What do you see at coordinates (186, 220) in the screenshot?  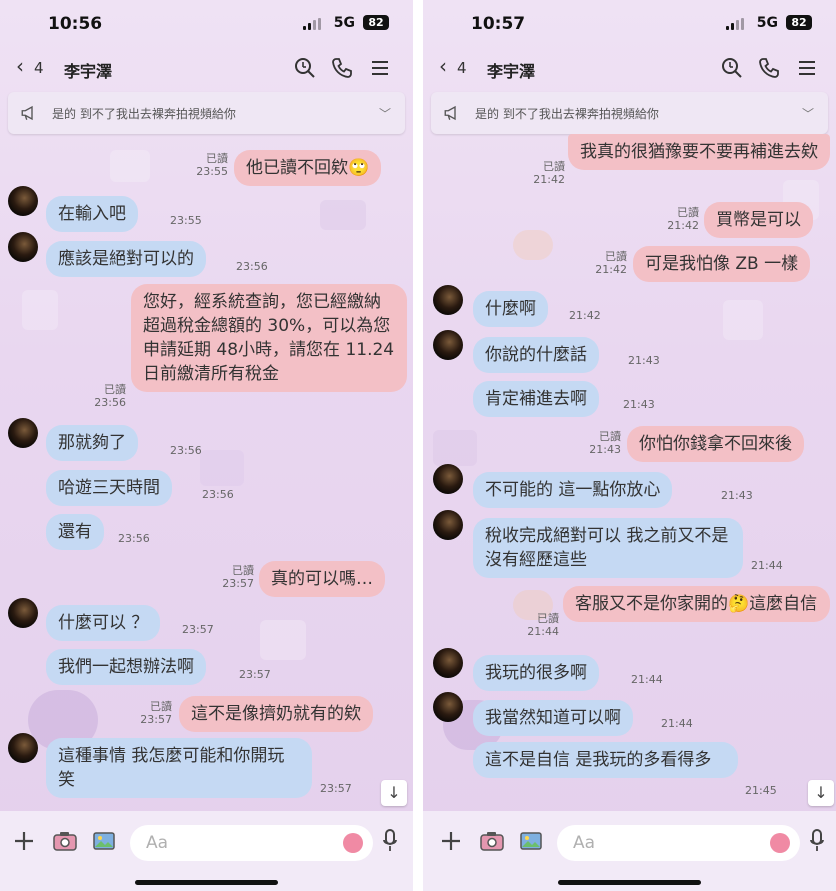 I see `message-time: 23:55` at bounding box center [186, 220].